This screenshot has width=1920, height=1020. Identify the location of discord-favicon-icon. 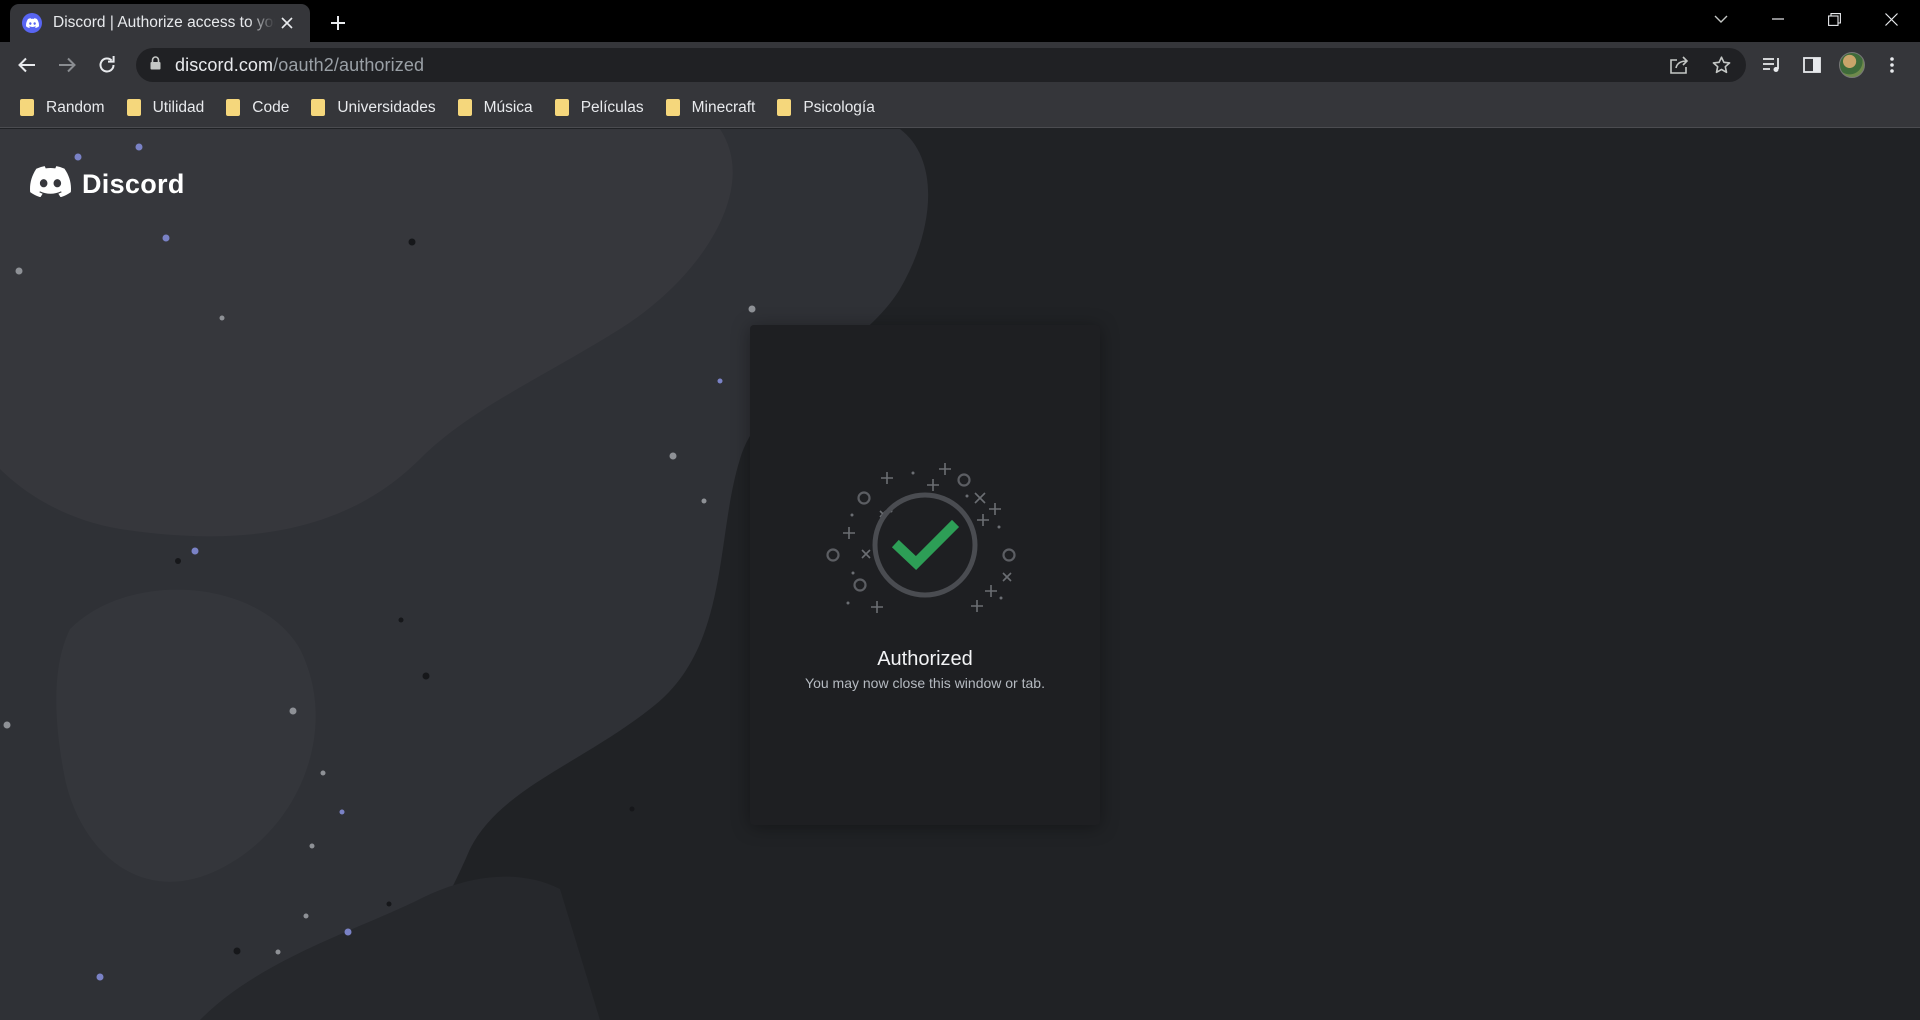
(32, 23).